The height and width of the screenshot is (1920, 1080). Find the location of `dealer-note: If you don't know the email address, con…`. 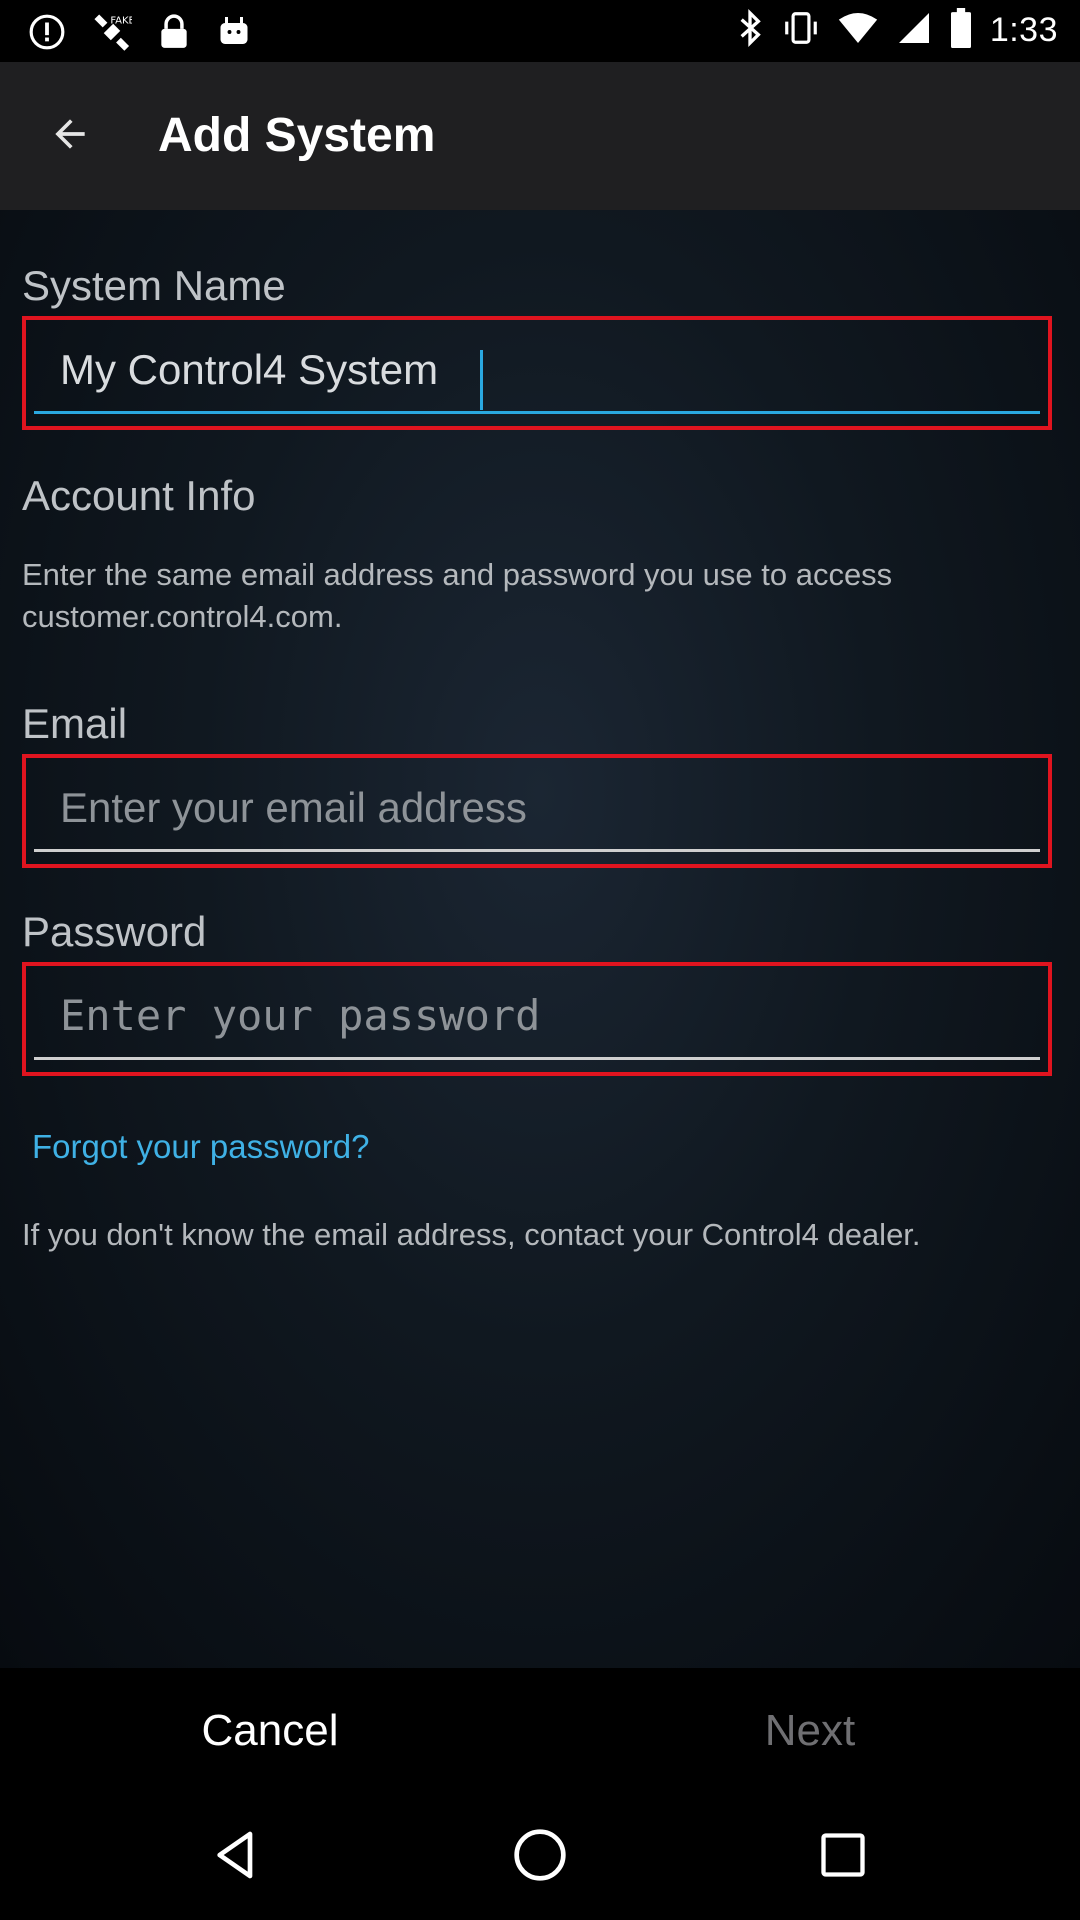

dealer-note: If you don't know the email address, con… is located at coordinates (471, 1234).